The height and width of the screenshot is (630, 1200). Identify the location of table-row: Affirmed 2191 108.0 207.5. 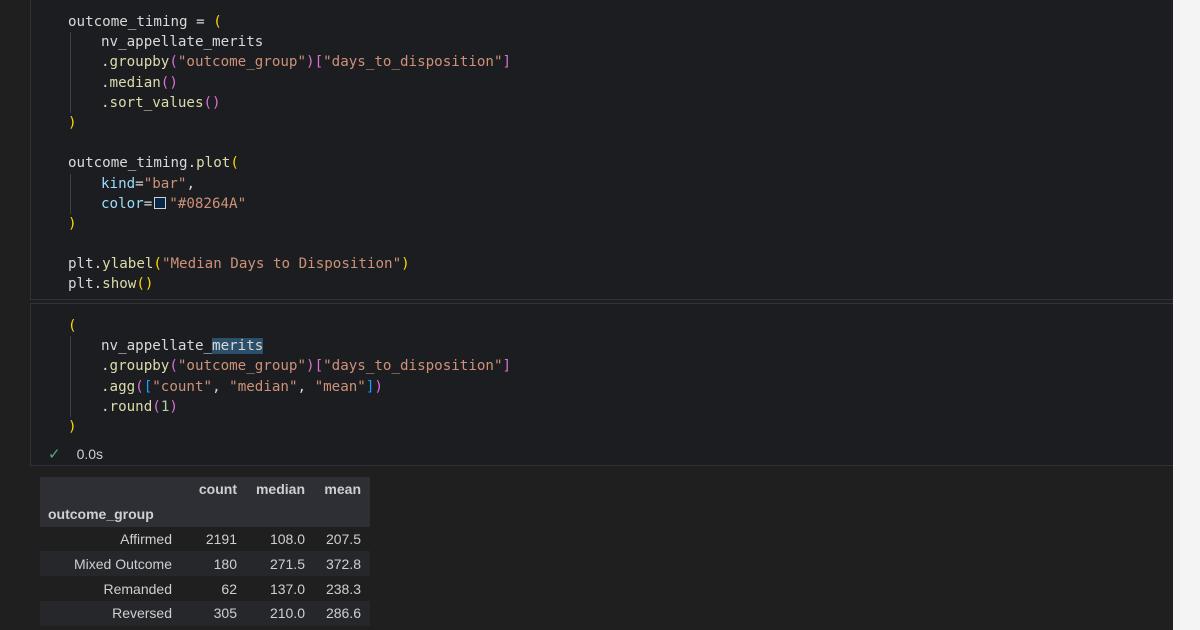
(205, 539).